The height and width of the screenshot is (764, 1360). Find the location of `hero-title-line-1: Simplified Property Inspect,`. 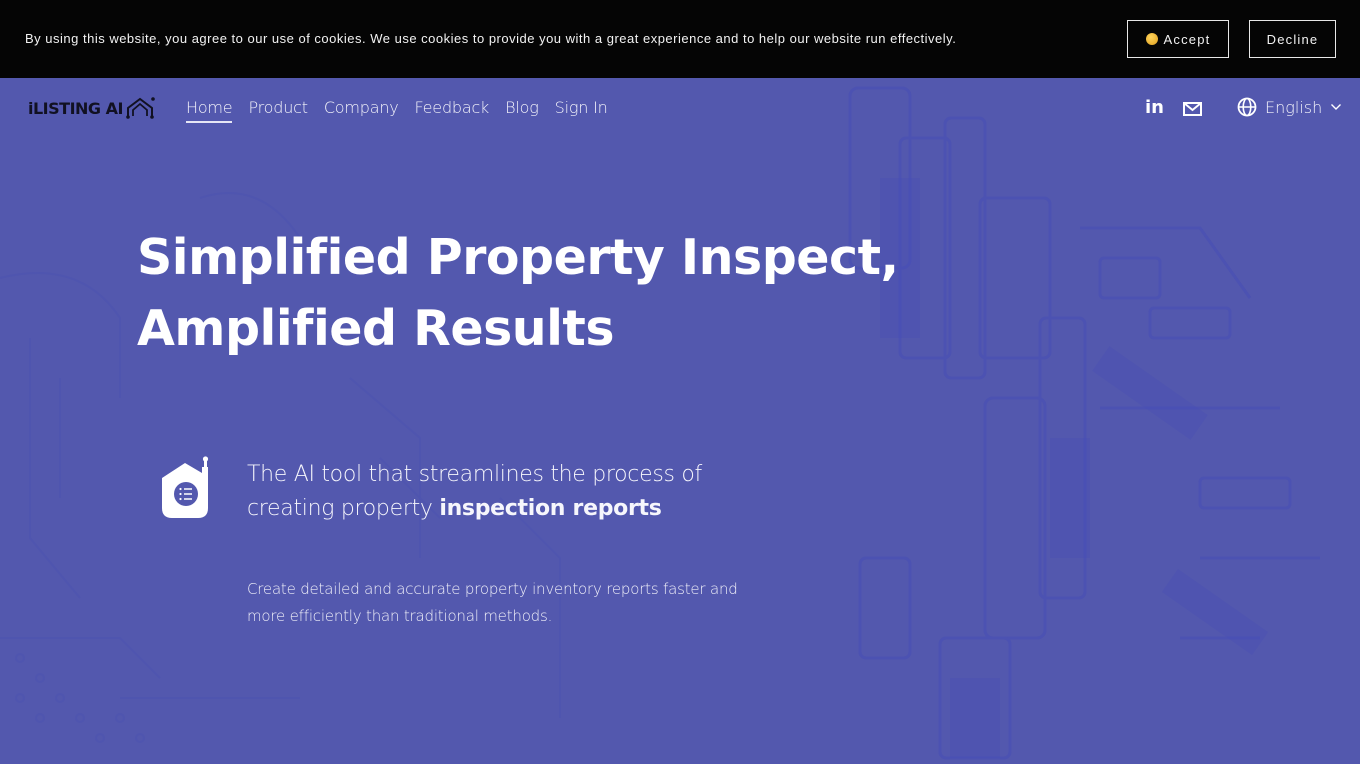

hero-title-line-1: Simplified Property Inspect, is located at coordinates (518, 257).